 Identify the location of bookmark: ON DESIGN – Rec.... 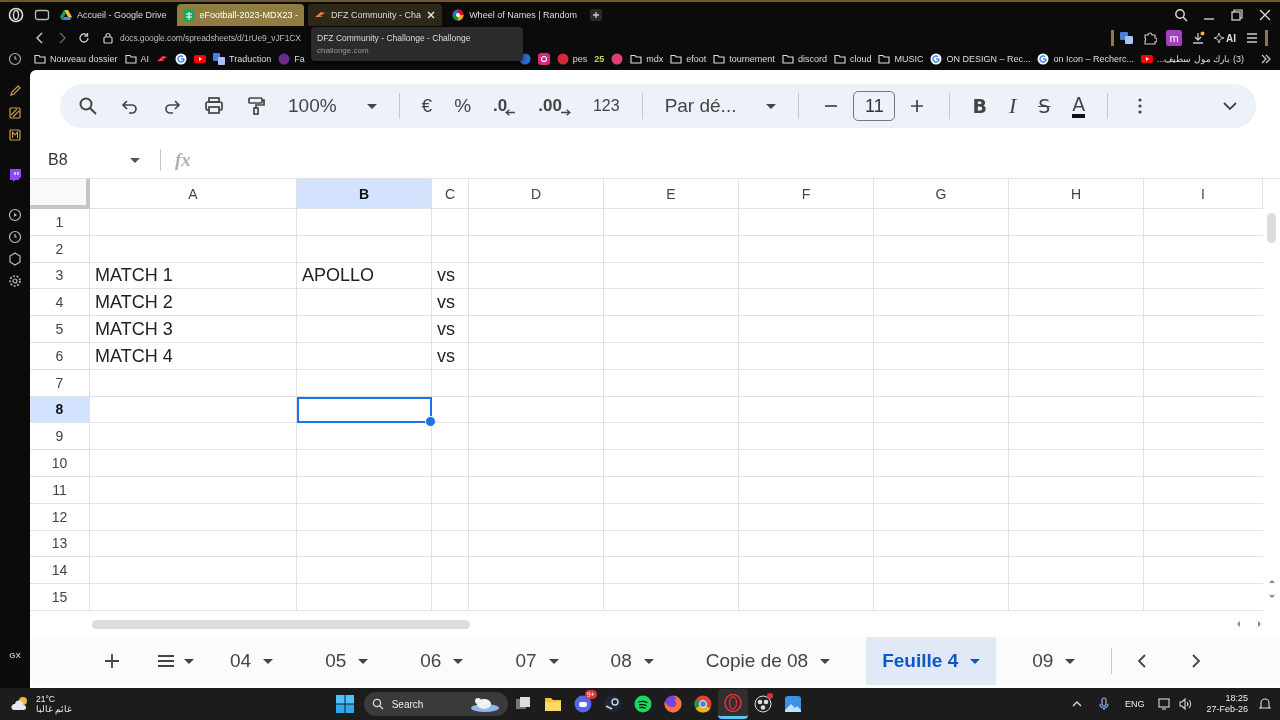
(980, 59).